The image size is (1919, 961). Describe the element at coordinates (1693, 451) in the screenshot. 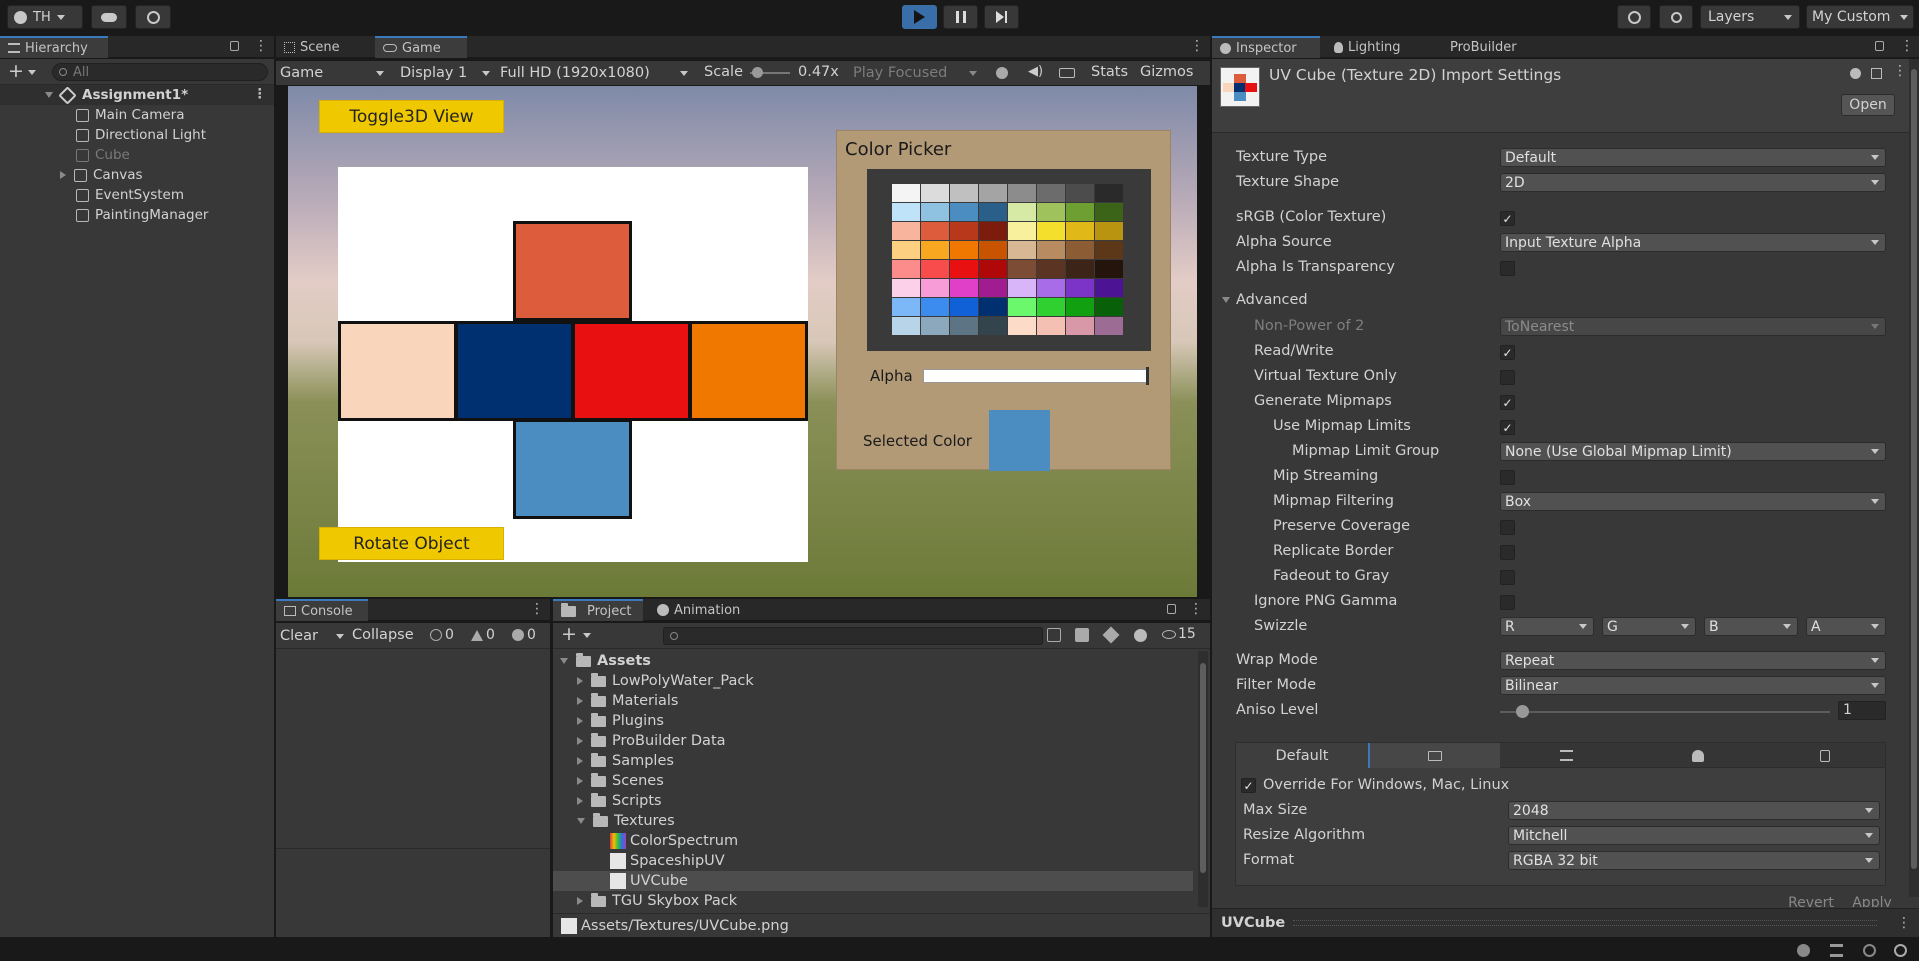

I see `mipmap-limit-group-dropdown: None (Use Global Mipmap Limit)` at that location.